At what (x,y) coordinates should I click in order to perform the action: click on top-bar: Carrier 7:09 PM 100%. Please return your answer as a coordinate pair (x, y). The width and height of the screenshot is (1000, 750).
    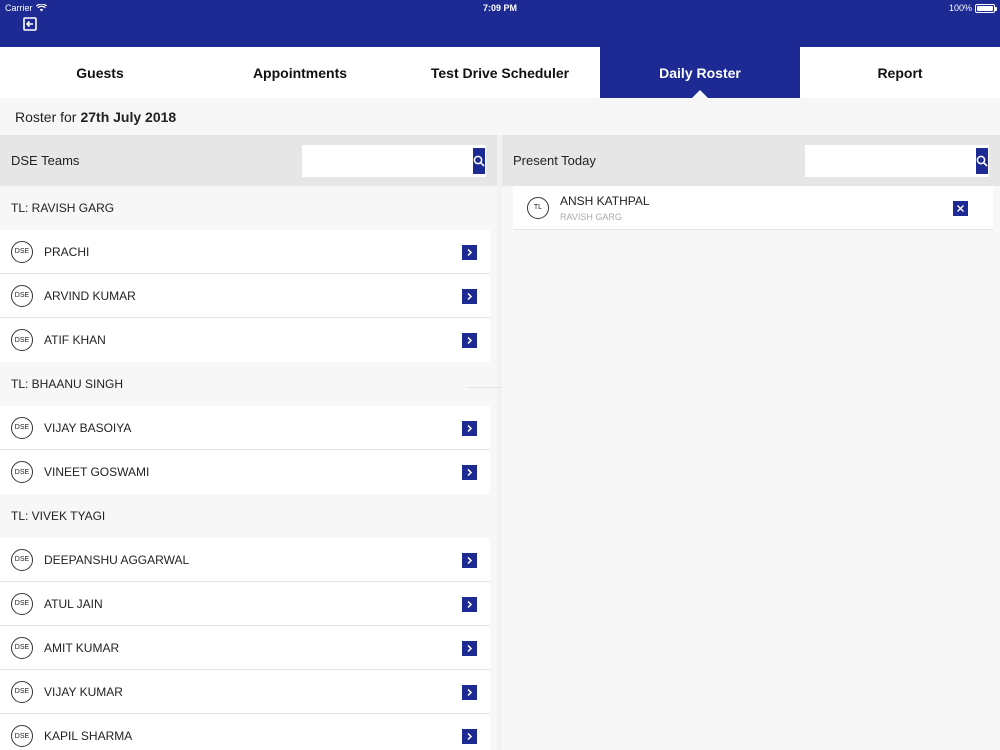
    Looking at the image, I should click on (500, 23).